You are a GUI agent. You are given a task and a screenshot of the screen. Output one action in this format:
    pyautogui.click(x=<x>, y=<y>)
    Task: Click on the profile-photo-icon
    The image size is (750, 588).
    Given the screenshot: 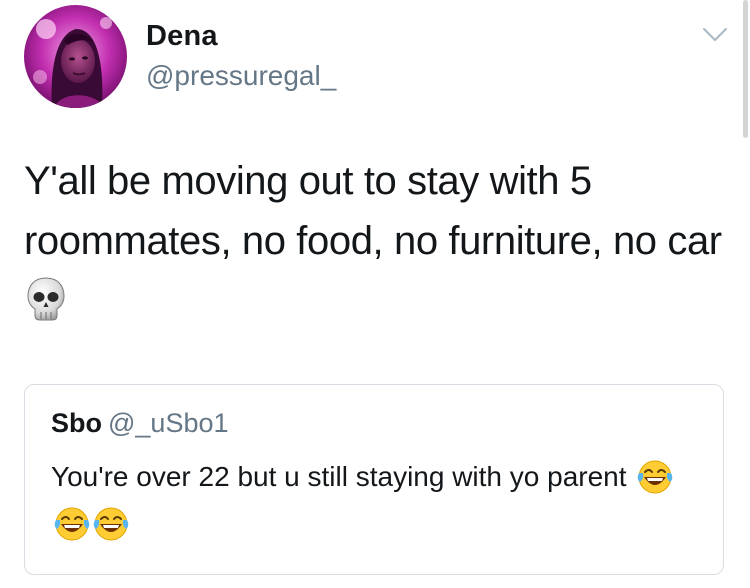 What is the action you would take?
    pyautogui.click(x=75, y=56)
    